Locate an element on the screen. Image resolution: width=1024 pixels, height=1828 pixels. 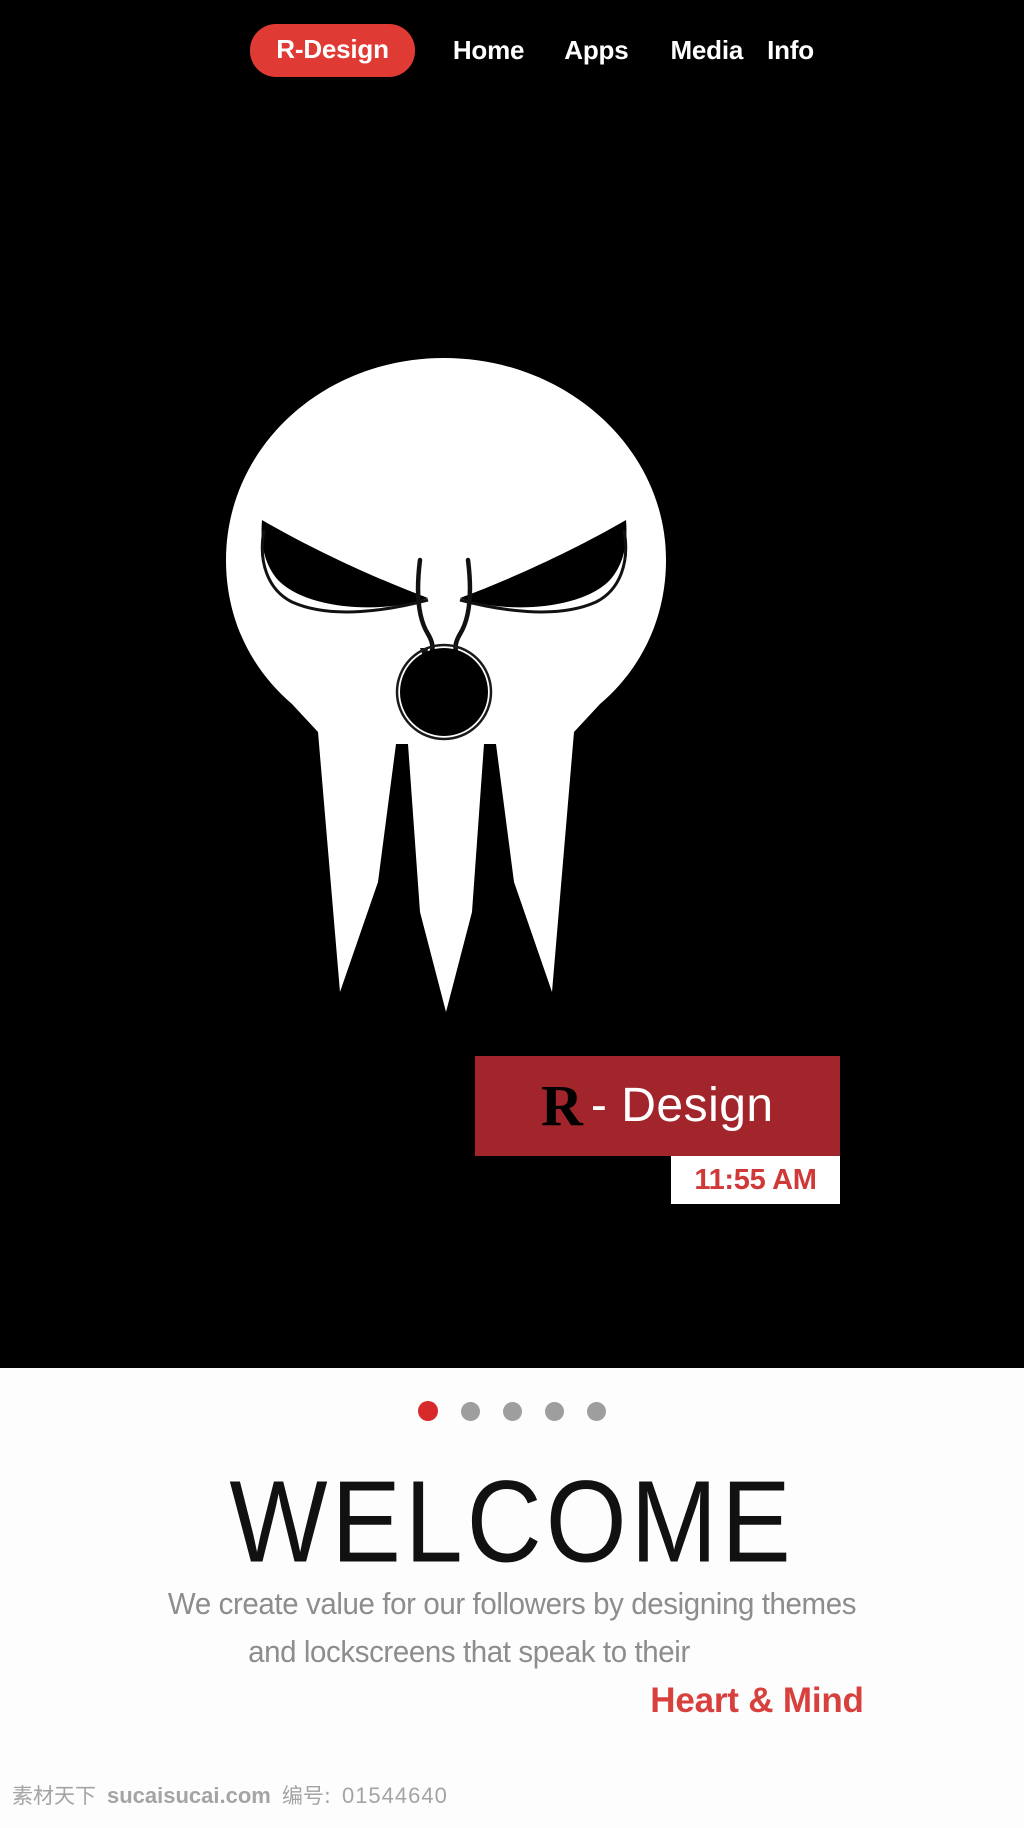
time-badge: 11:55 AM is located at coordinates (755, 1180).